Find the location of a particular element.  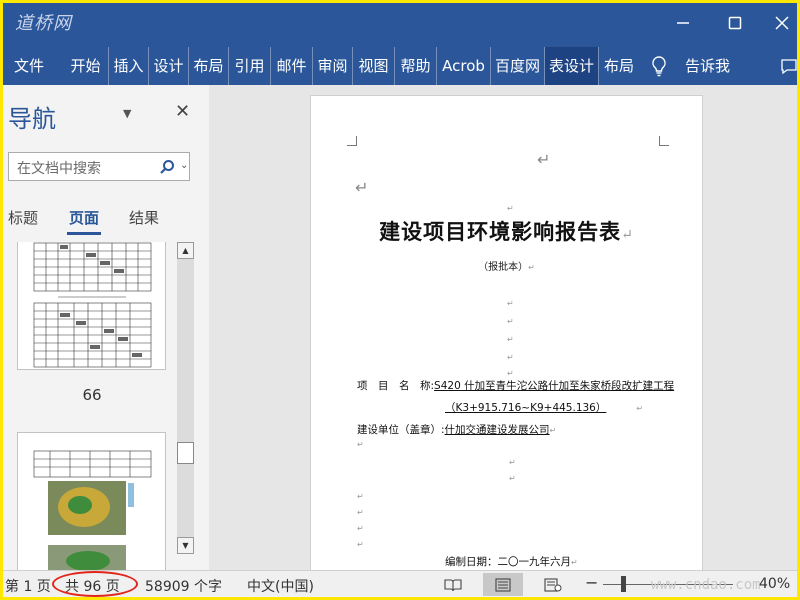

tab-view: 视图 is located at coordinates (374, 66).